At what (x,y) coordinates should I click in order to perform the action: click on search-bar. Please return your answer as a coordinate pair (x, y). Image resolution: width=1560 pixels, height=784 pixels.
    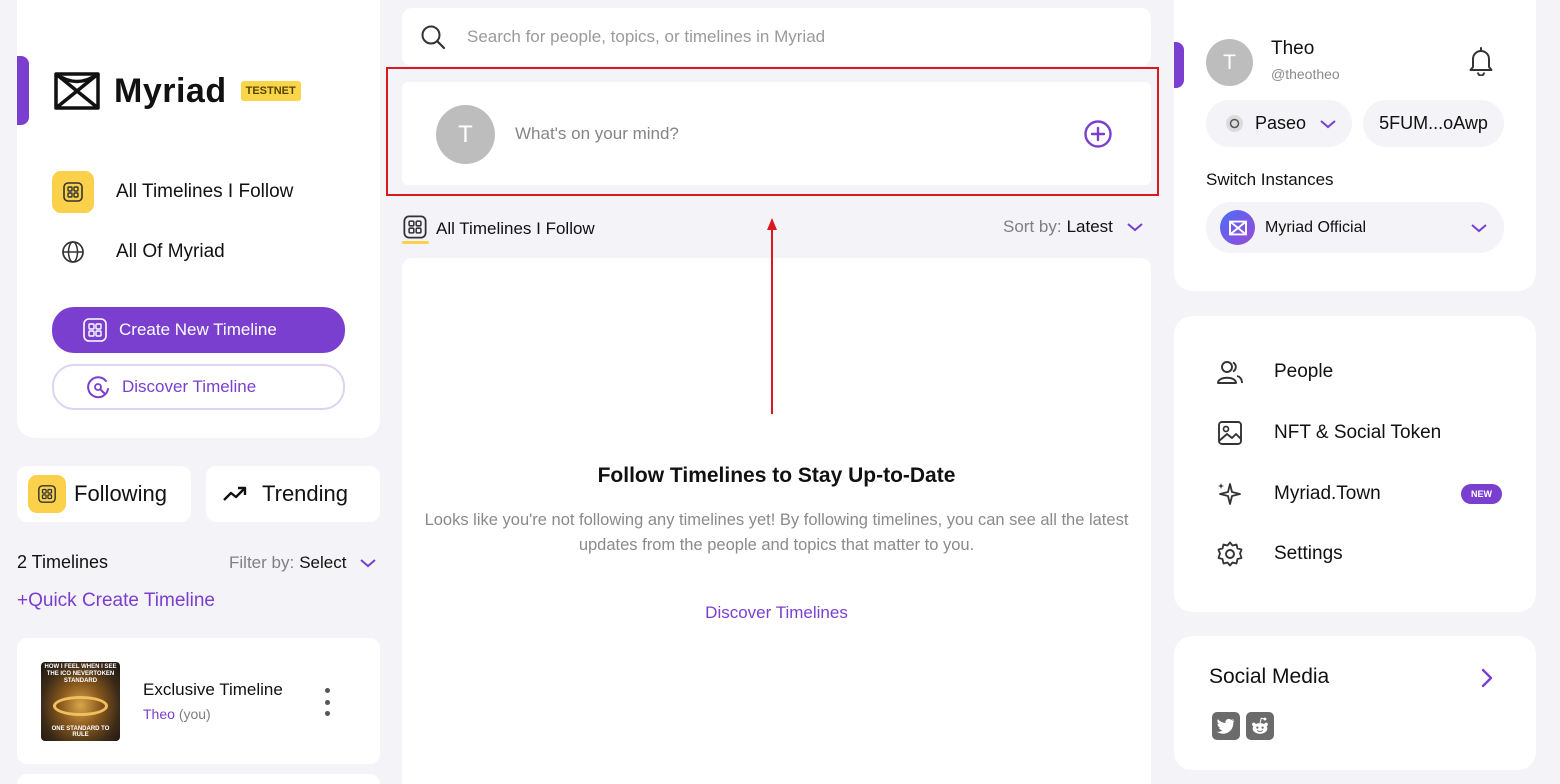
    Looking at the image, I should click on (776, 37).